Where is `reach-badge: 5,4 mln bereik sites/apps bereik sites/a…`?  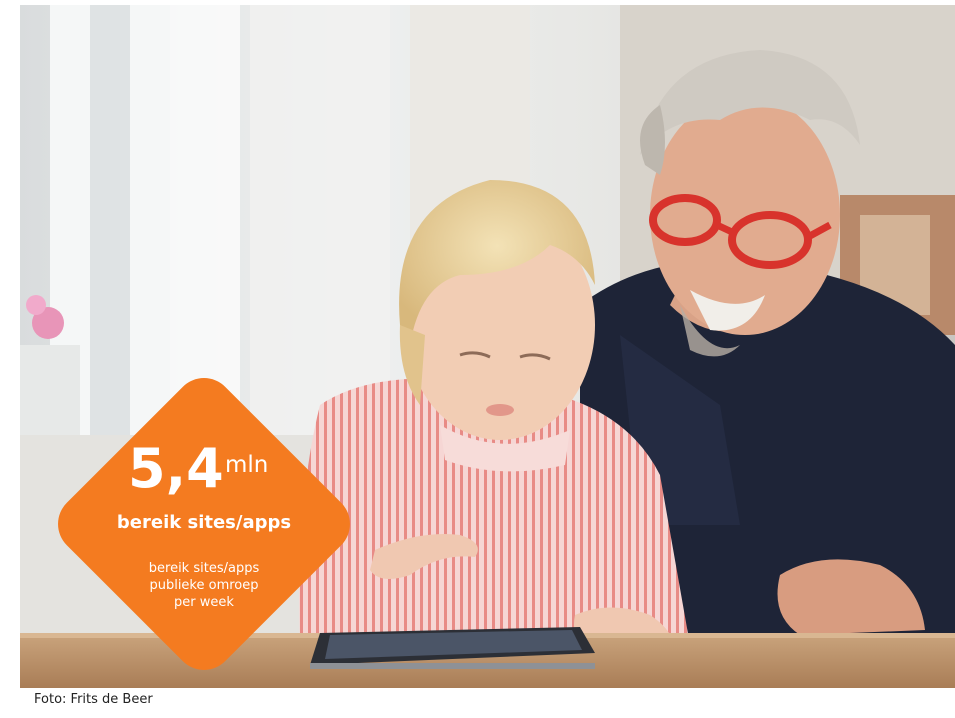
reach-badge: 5,4 mln bereik sites/apps bereik sites/a… is located at coordinates (204, 524).